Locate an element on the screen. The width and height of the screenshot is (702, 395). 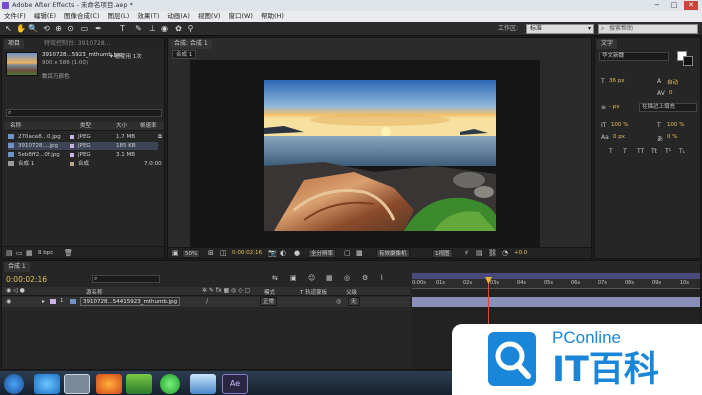
new-folder-icon: ▭ is located at coordinates (19, 253).